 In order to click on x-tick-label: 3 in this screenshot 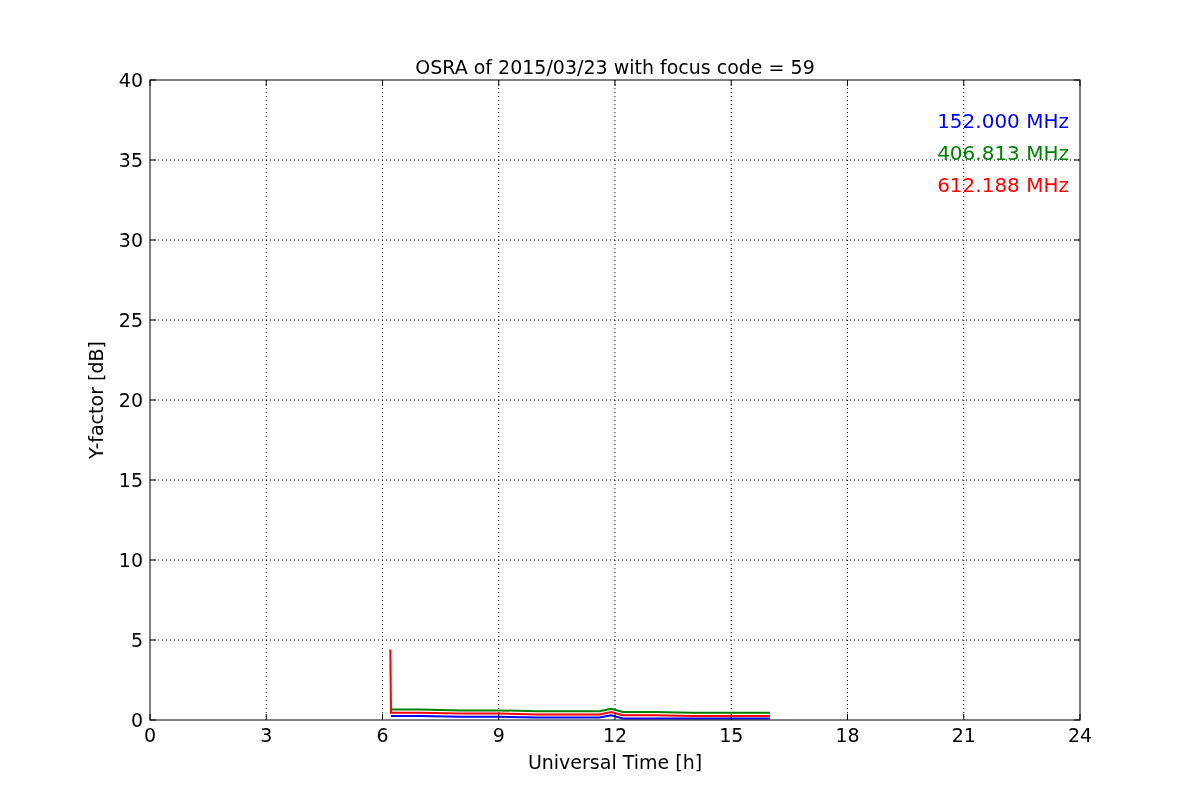, I will do `click(266, 735)`.